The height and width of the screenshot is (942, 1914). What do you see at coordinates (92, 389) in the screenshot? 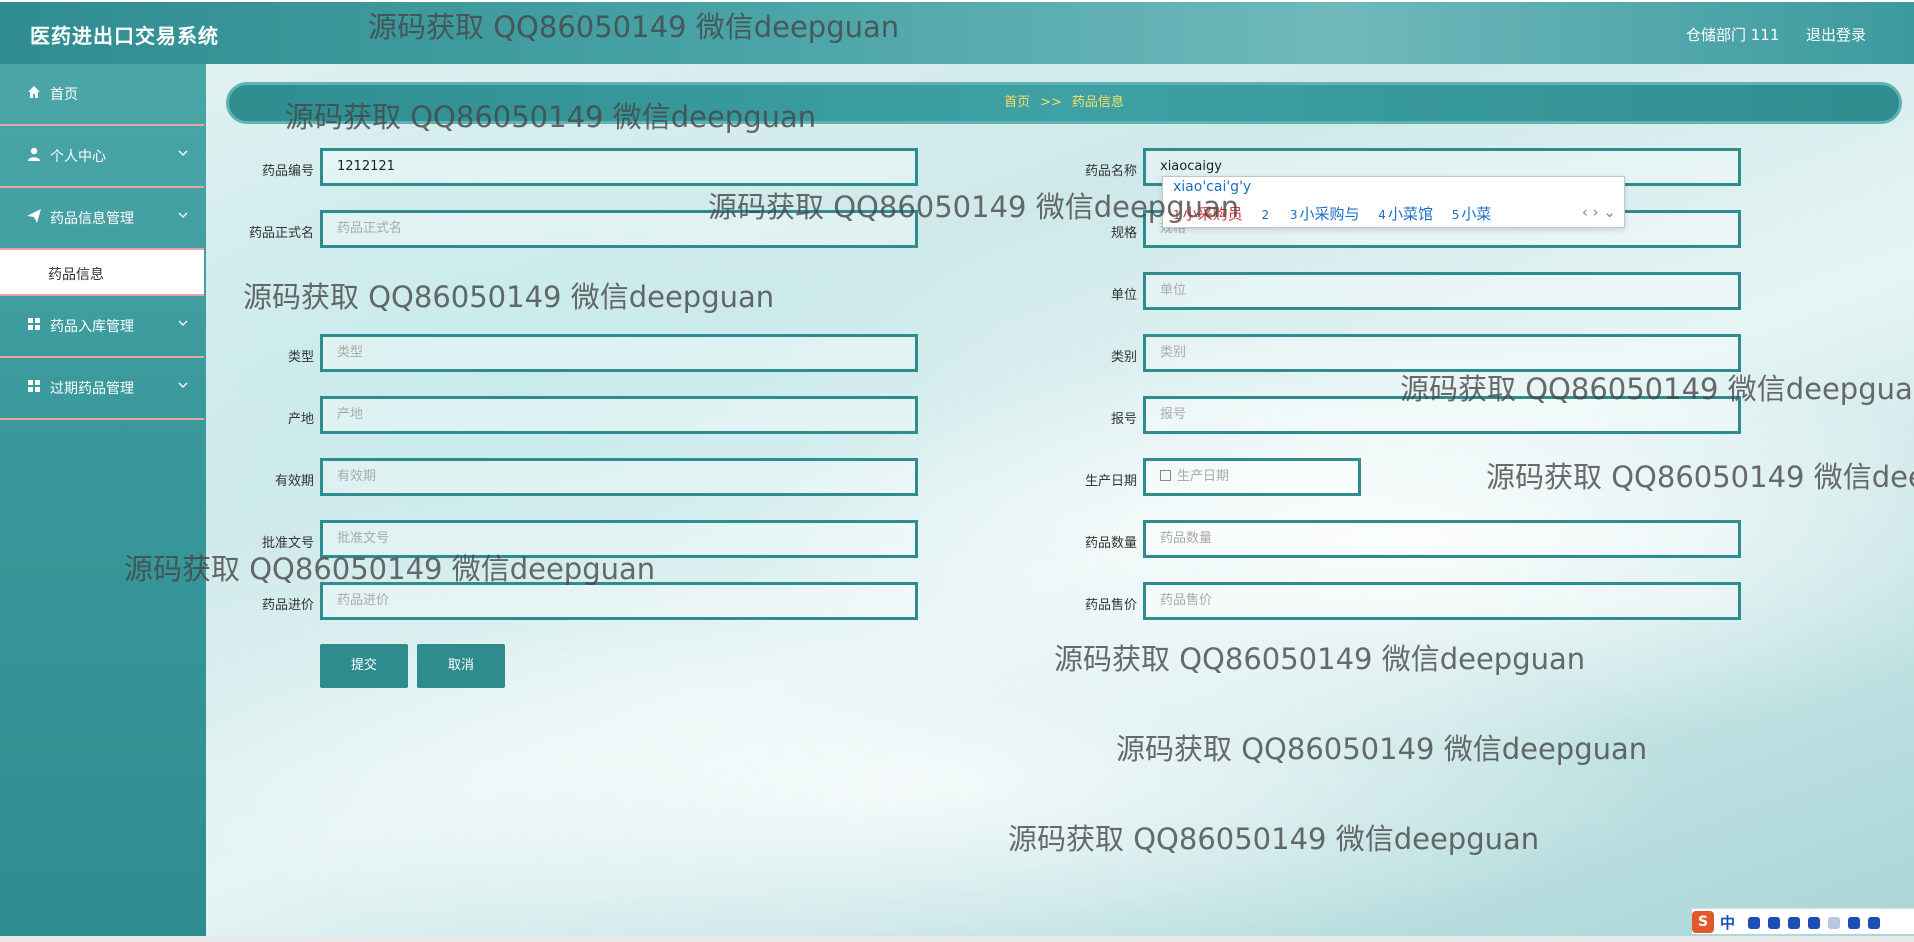
I see `sidebar-item-label: 过期药品管理` at bounding box center [92, 389].